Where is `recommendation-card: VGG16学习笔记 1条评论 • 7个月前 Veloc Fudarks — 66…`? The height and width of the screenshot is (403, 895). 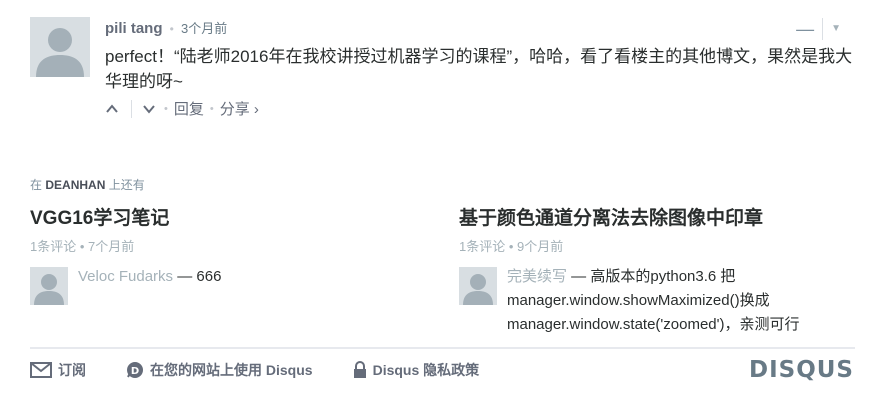 recommendation-card: VGG16学习笔记 1条评论 • 7个月前 Veloc Fudarks — 66… is located at coordinates (235, 256).